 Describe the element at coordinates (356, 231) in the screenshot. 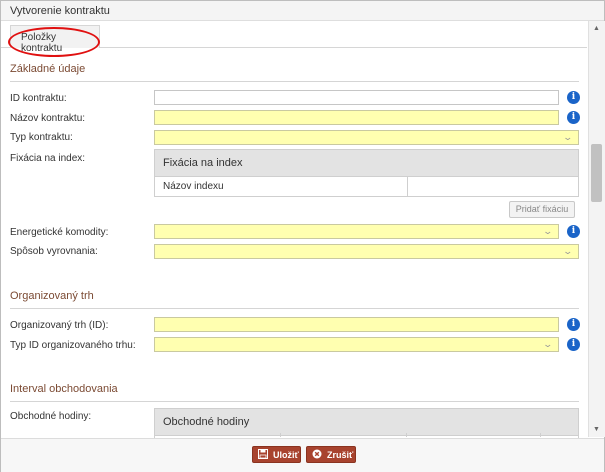

I see `energy-commodities-select: ⌄` at that location.